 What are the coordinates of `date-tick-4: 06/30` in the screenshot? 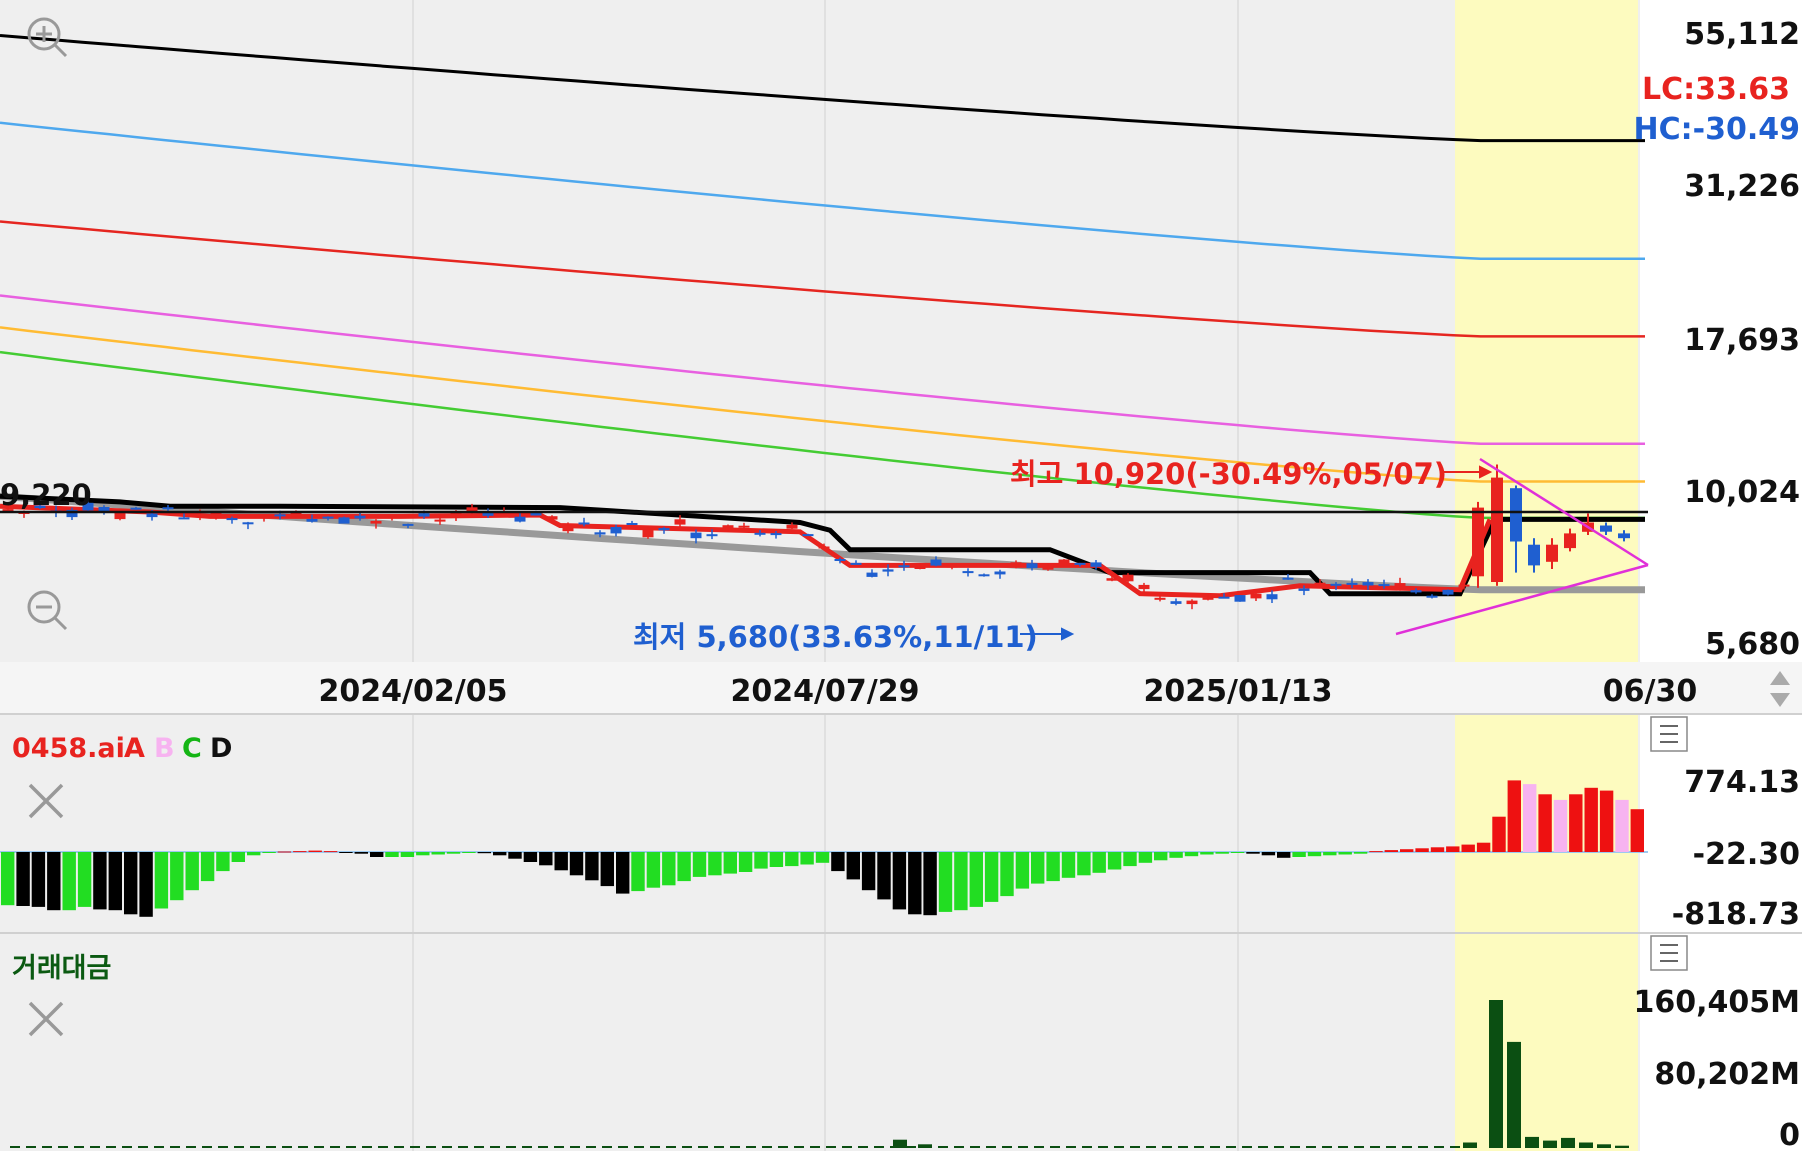 It's located at (1650, 691).